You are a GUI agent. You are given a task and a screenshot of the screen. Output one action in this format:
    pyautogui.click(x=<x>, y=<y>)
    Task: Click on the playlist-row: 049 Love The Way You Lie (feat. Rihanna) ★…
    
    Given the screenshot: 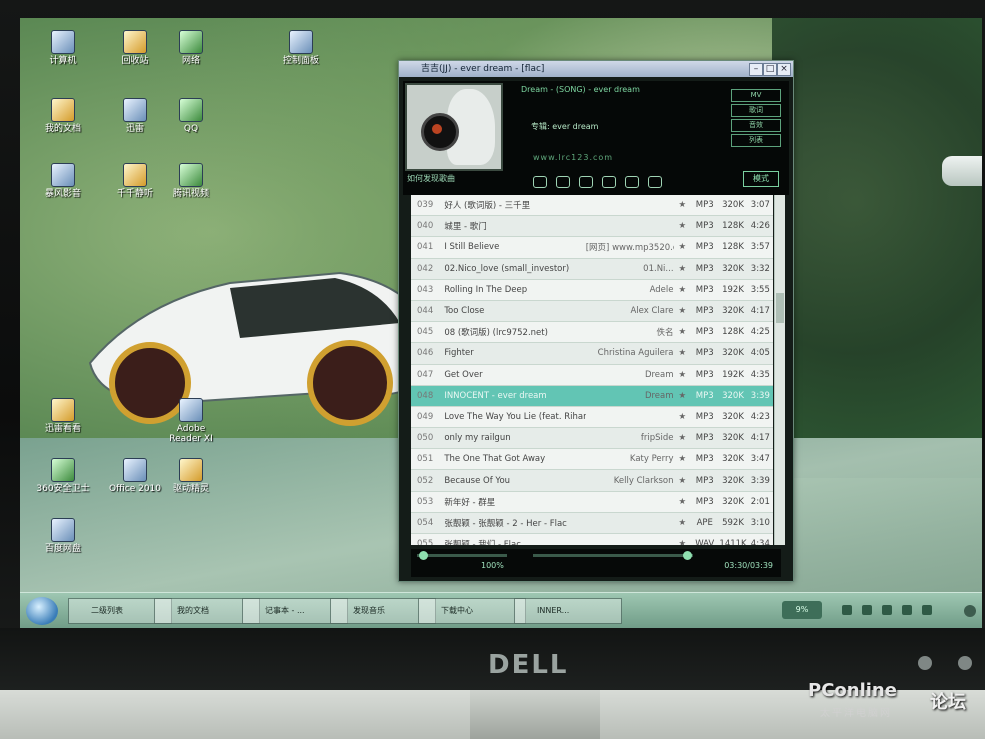 What is the action you would take?
    pyautogui.click(x=592, y=418)
    